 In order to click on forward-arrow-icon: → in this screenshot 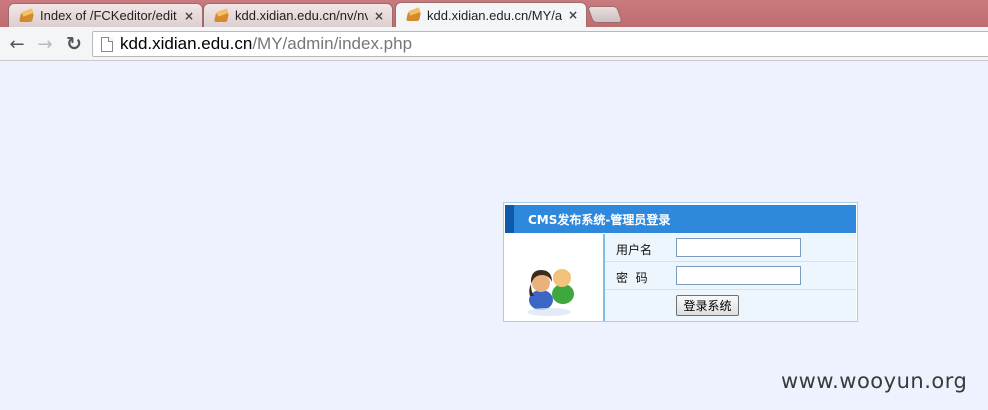, I will do `click(45, 44)`.